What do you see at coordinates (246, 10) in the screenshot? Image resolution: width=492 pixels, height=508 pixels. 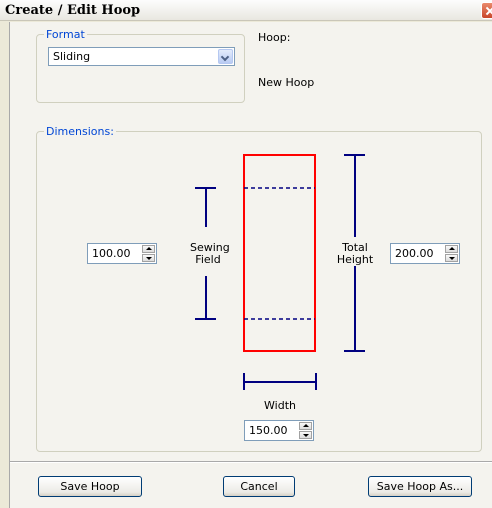 I see `title-bar: Create / Edit Hoop` at bounding box center [246, 10].